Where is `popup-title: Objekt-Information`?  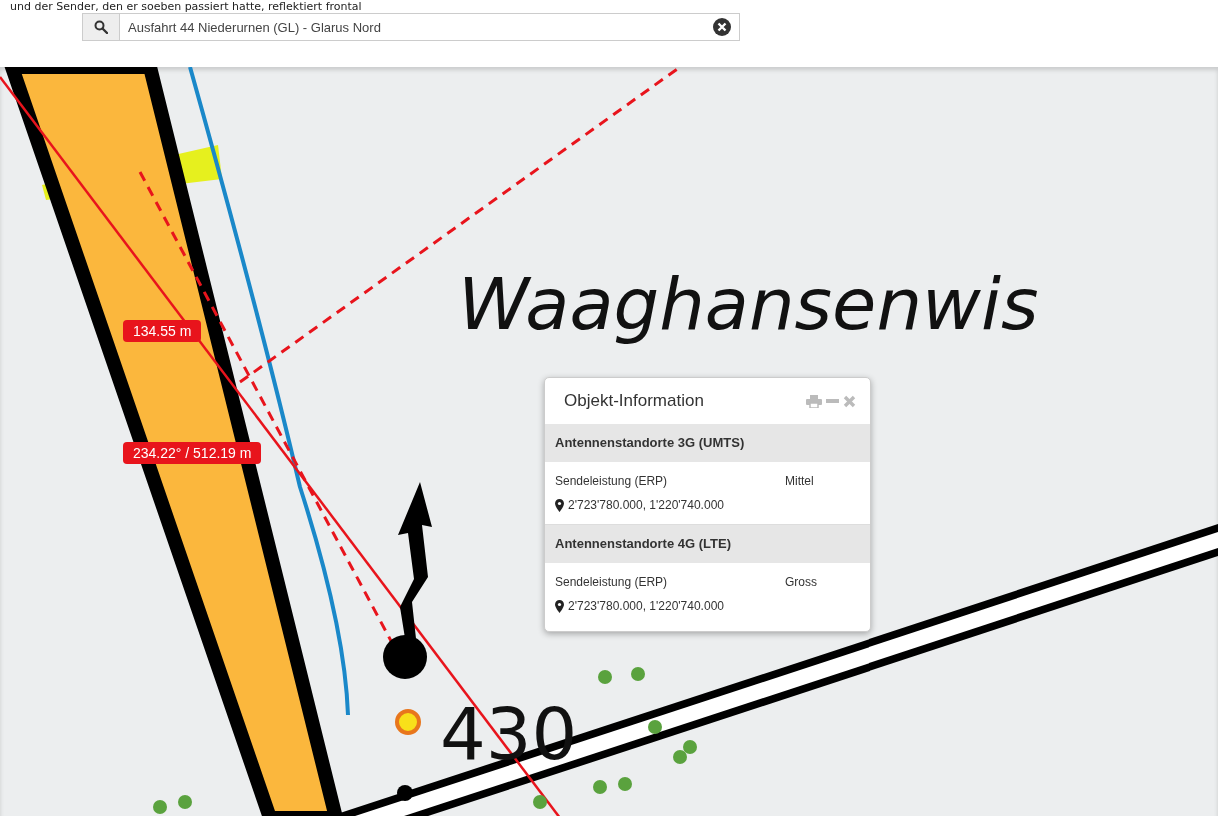 popup-title: Objekt-Information is located at coordinates (634, 401).